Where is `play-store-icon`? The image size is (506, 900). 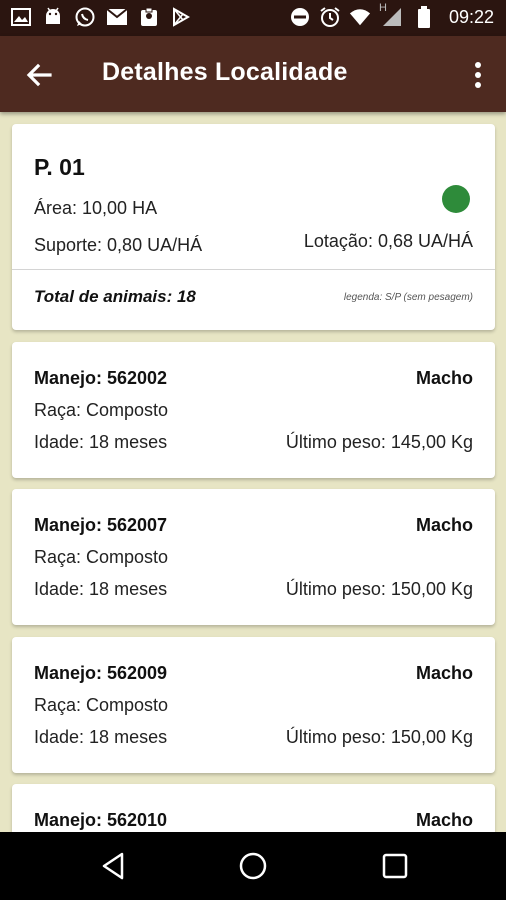 play-store-icon is located at coordinates (181, 17).